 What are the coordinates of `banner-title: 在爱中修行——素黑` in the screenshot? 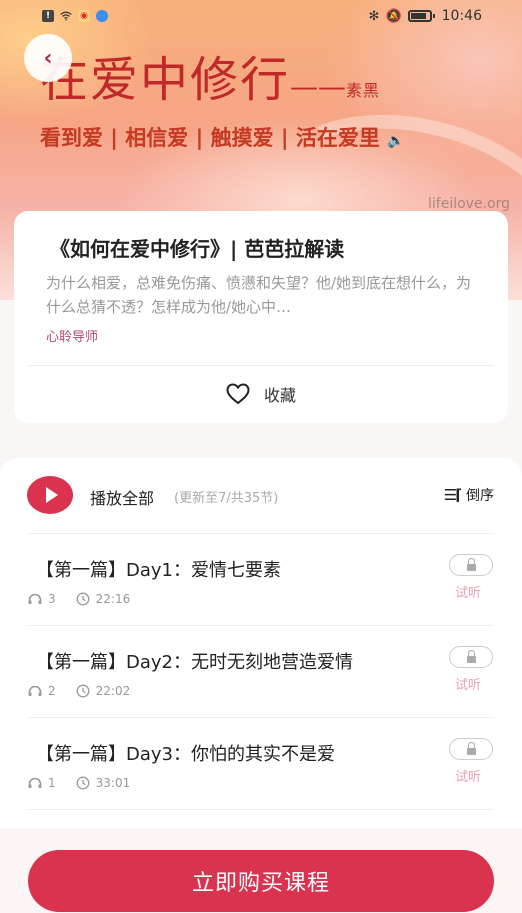 It's located at (210, 75).